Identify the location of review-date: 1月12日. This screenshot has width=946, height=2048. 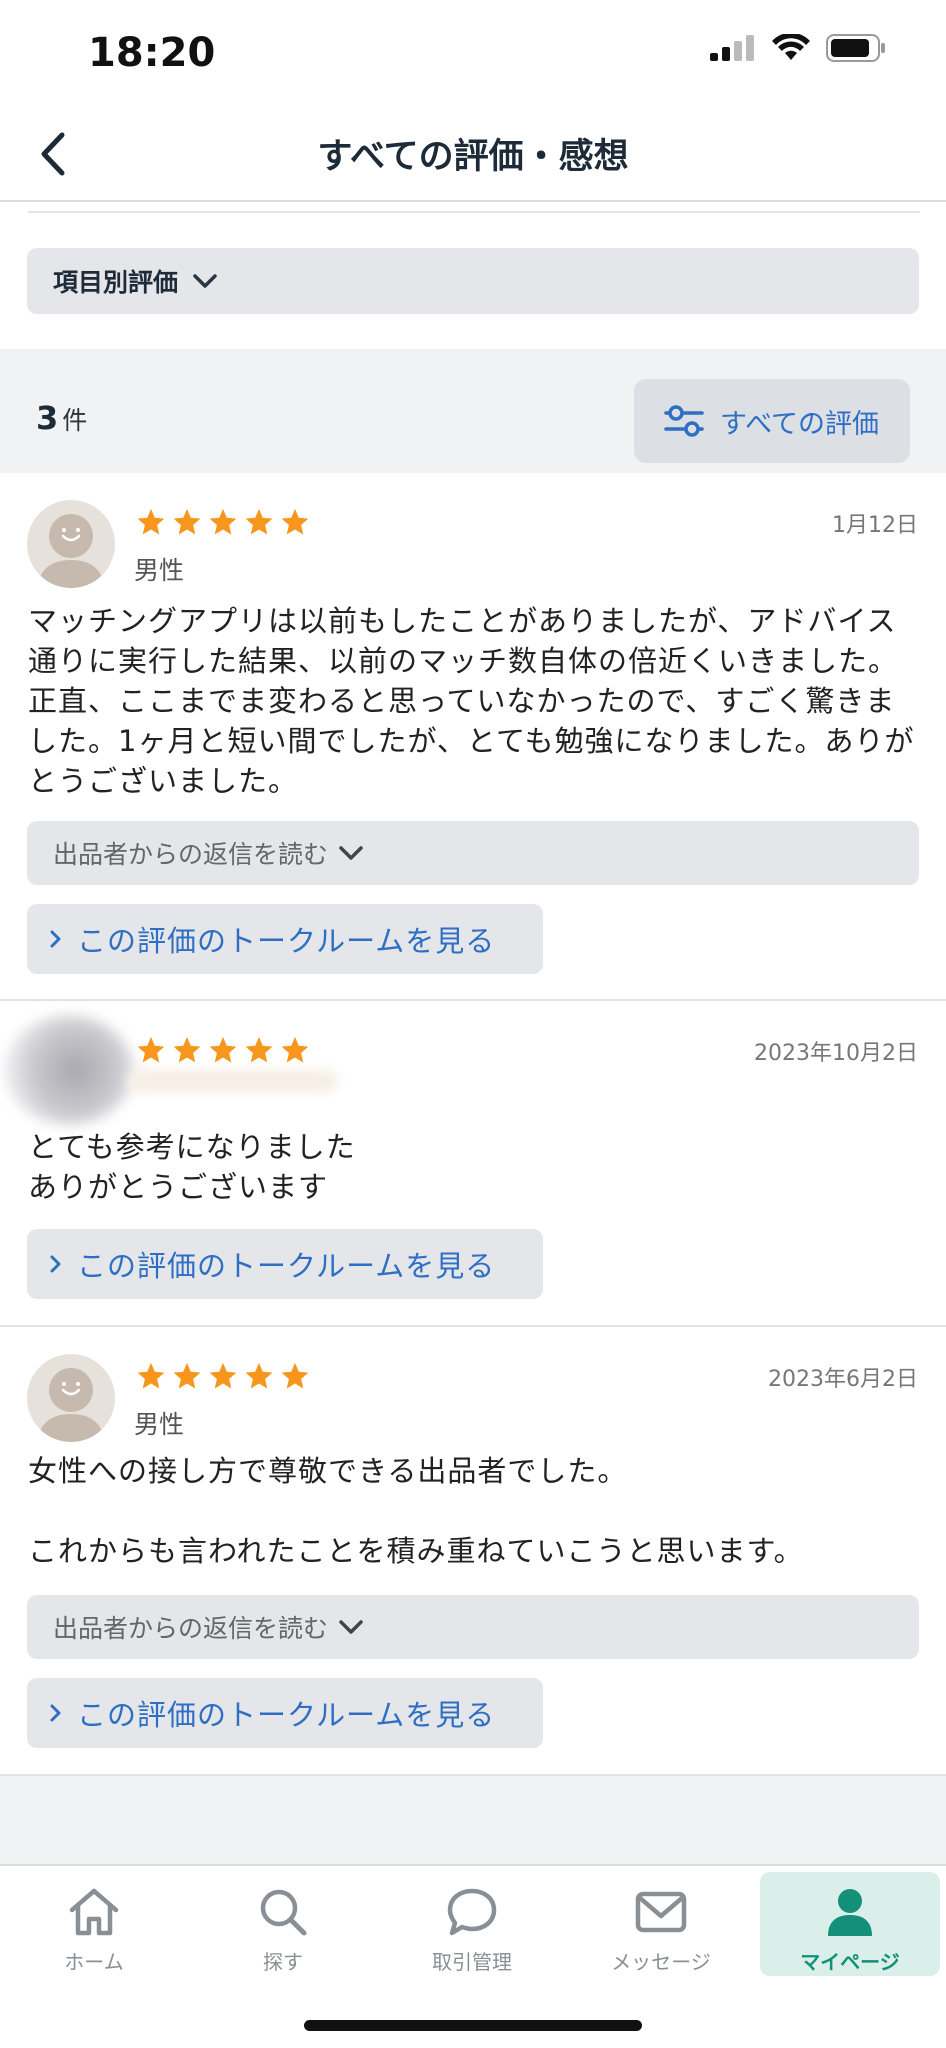
(875, 525).